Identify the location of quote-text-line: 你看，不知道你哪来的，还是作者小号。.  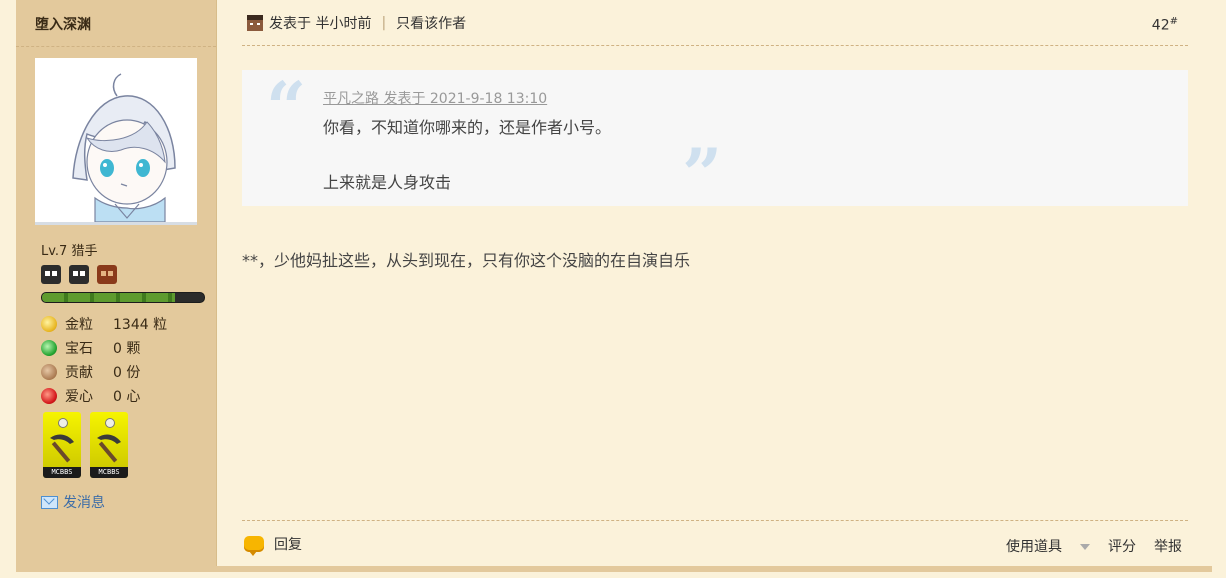
(467, 127).